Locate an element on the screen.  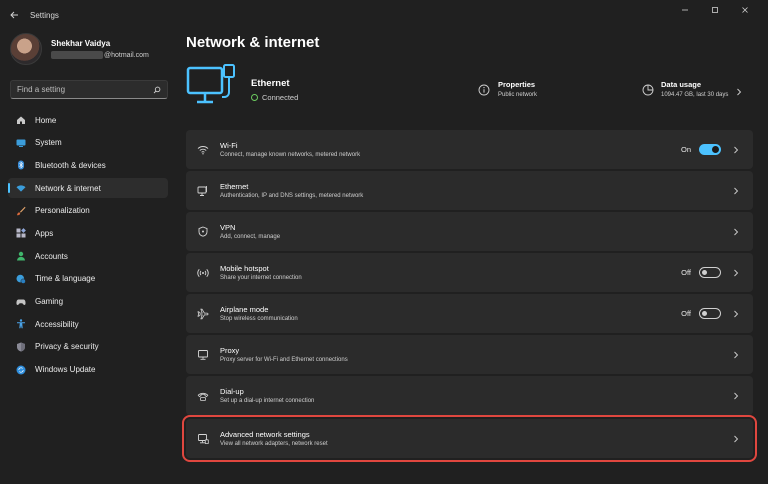
card-subtitle: Set up a dial-up internet connection is located at coordinates (267, 401).